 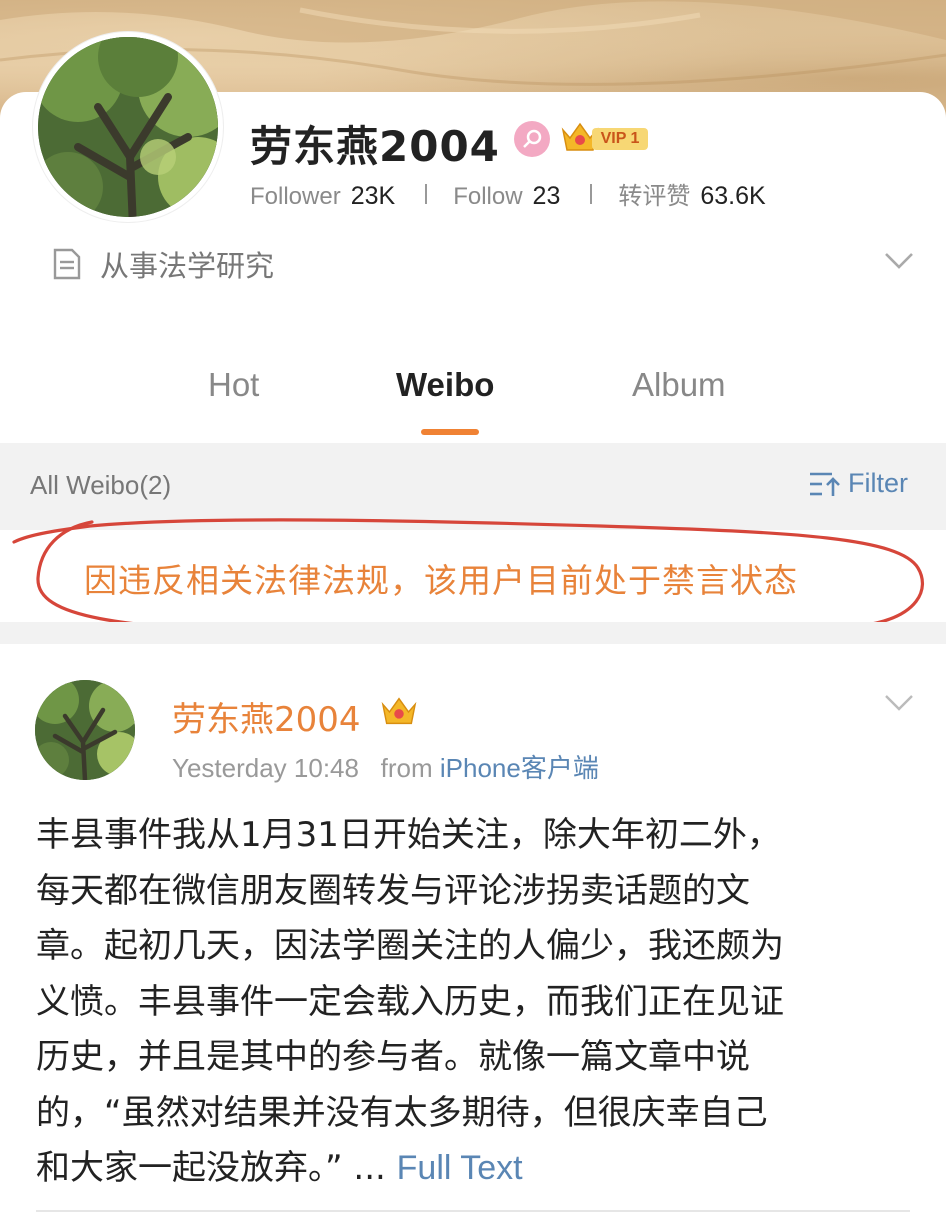 I want to click on document-icon, so click(x=67, y=264).